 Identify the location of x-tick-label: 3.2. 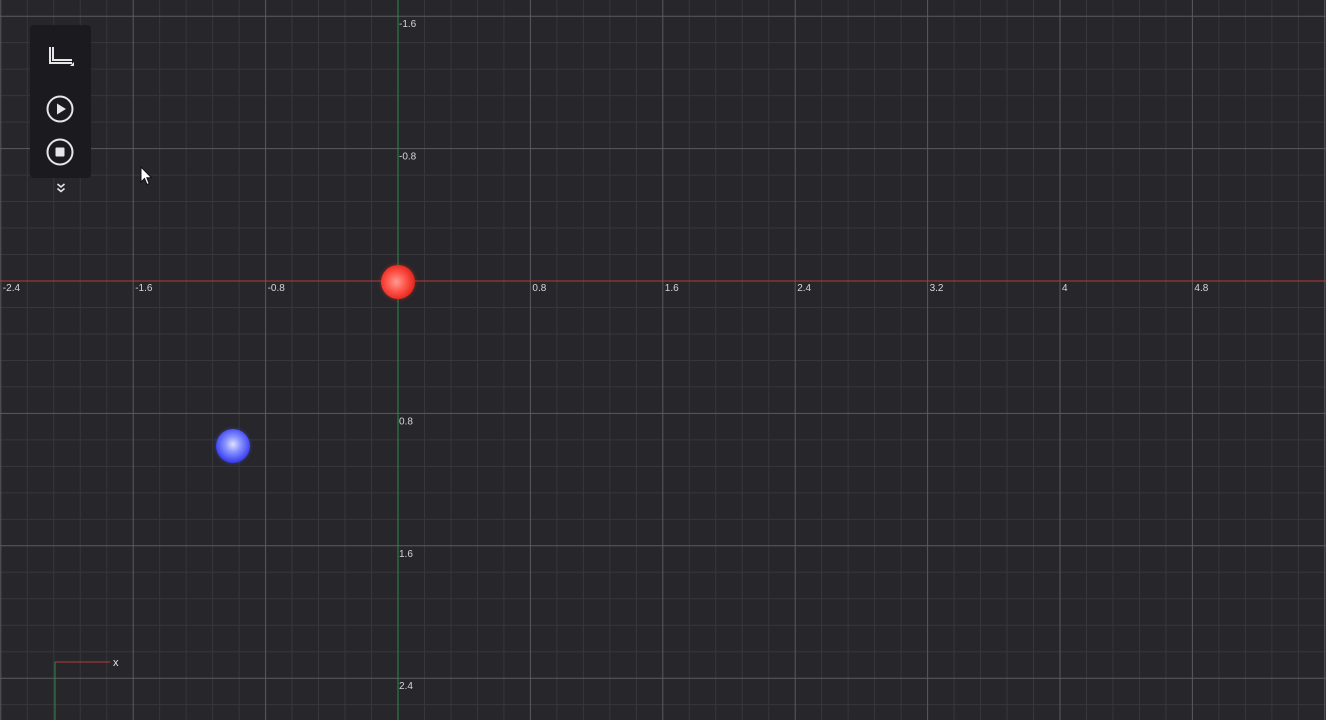
(937, 288).